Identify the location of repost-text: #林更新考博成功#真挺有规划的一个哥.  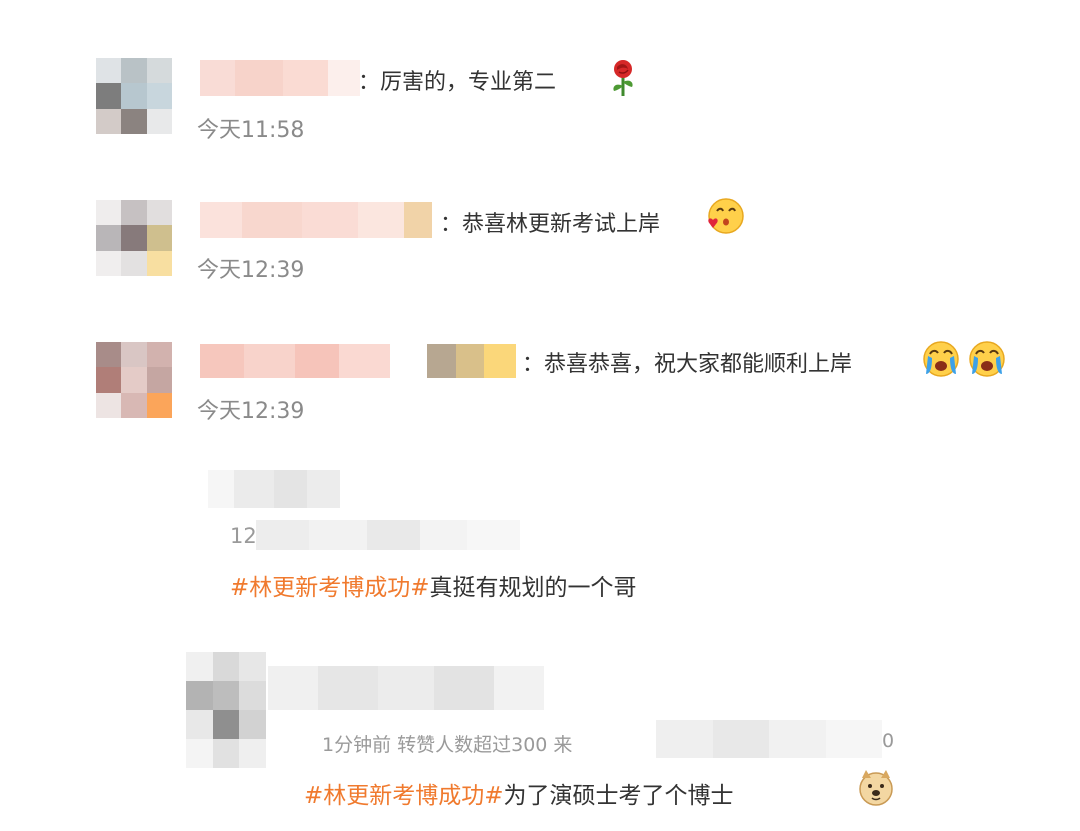
(433, 585).